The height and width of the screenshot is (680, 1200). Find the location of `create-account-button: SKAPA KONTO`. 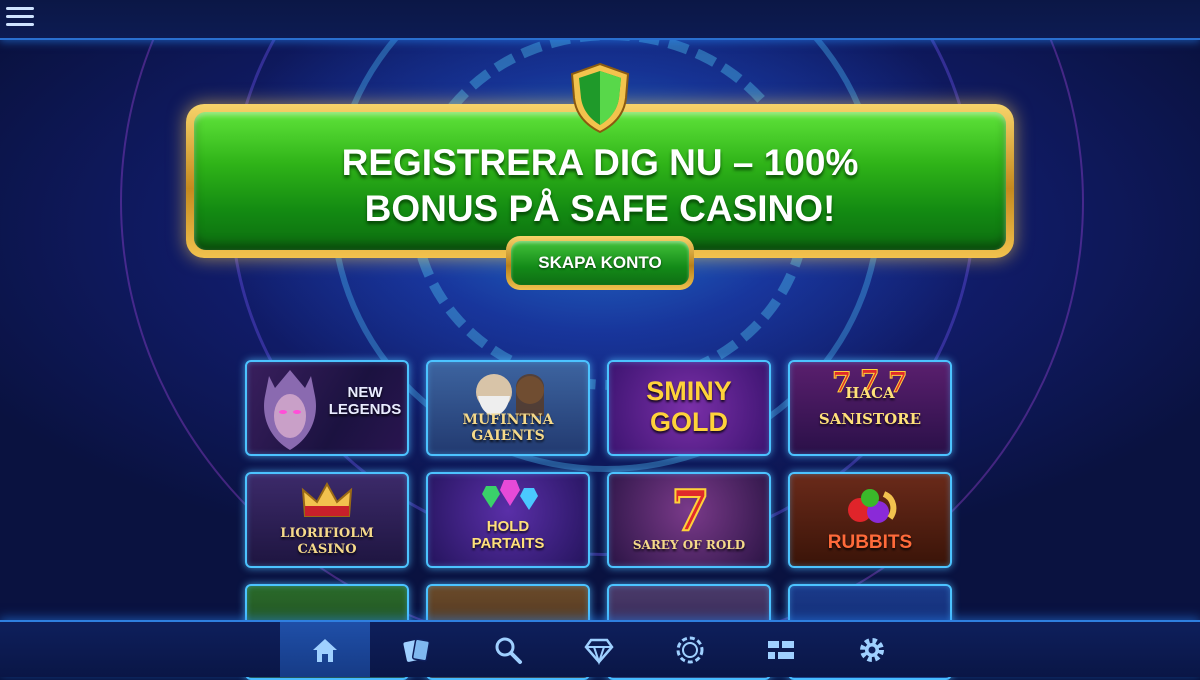

create-account-button: SKAPA KONTO is located at coordinates (600, 263).